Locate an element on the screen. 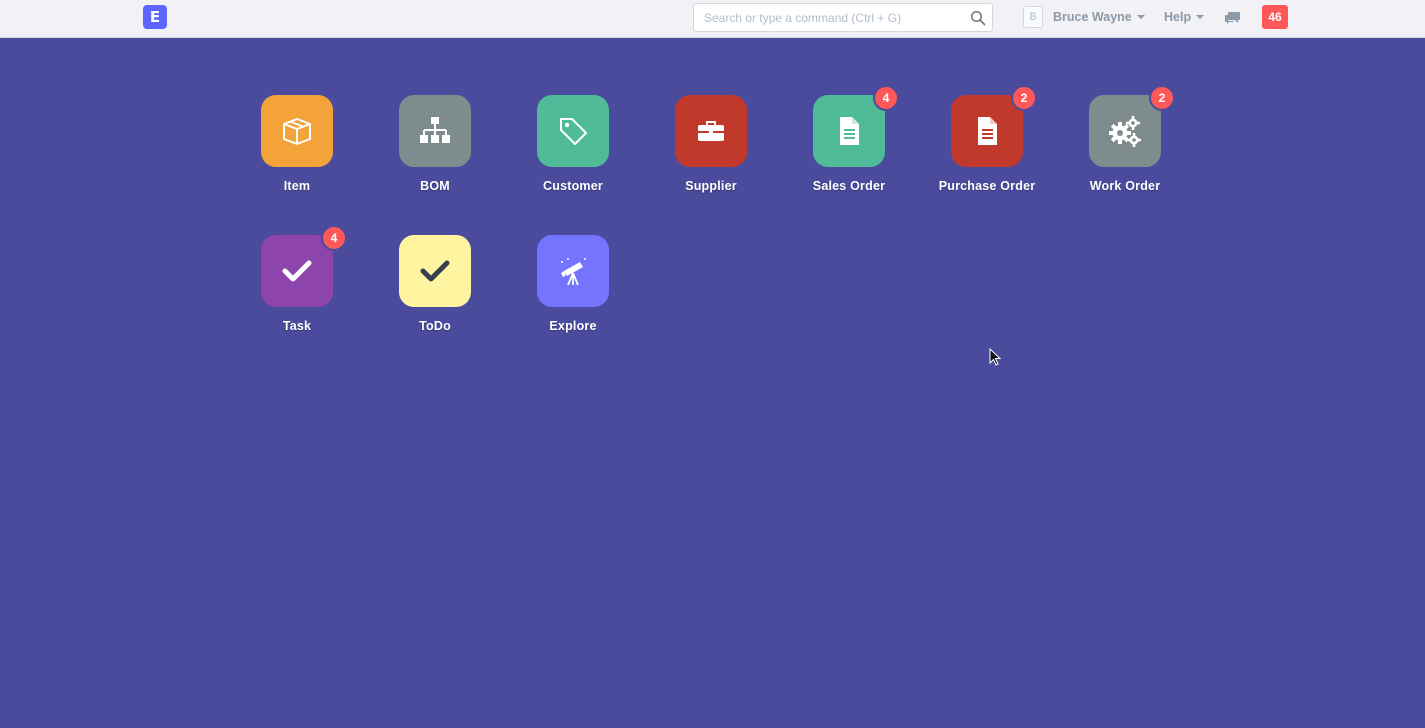  app-logo: E is located at coordinates (155, 17).